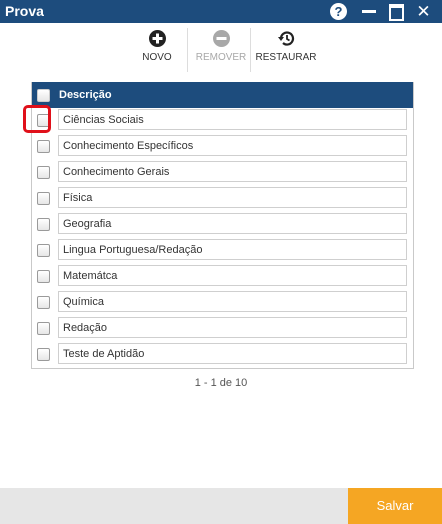 The height and width of the screenshot is (524, 442). I want to click on window-title: Prova, so click(24, 11).